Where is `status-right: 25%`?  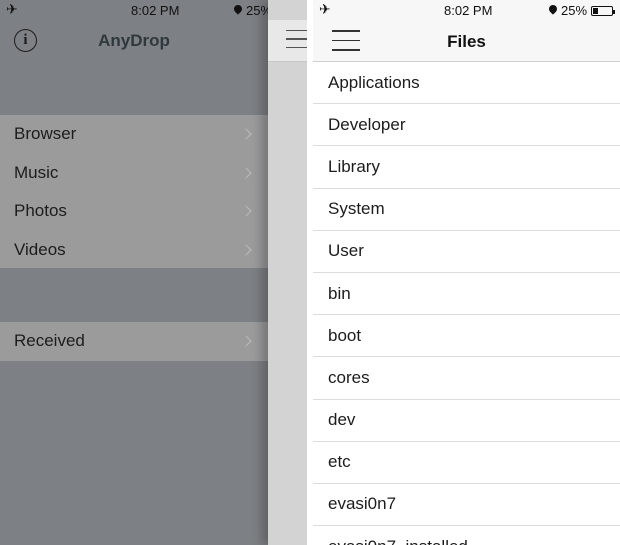
status-right: 25% is located at coordinates (582, 10).